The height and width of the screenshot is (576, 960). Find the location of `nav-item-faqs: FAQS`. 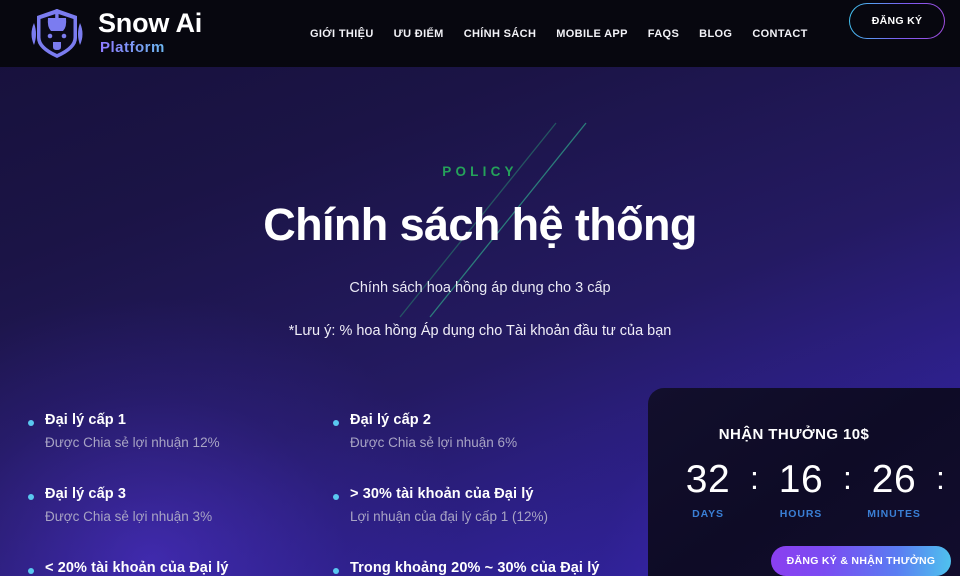

nav-item-faqs: FAQS is located at coordinates (663, 34).